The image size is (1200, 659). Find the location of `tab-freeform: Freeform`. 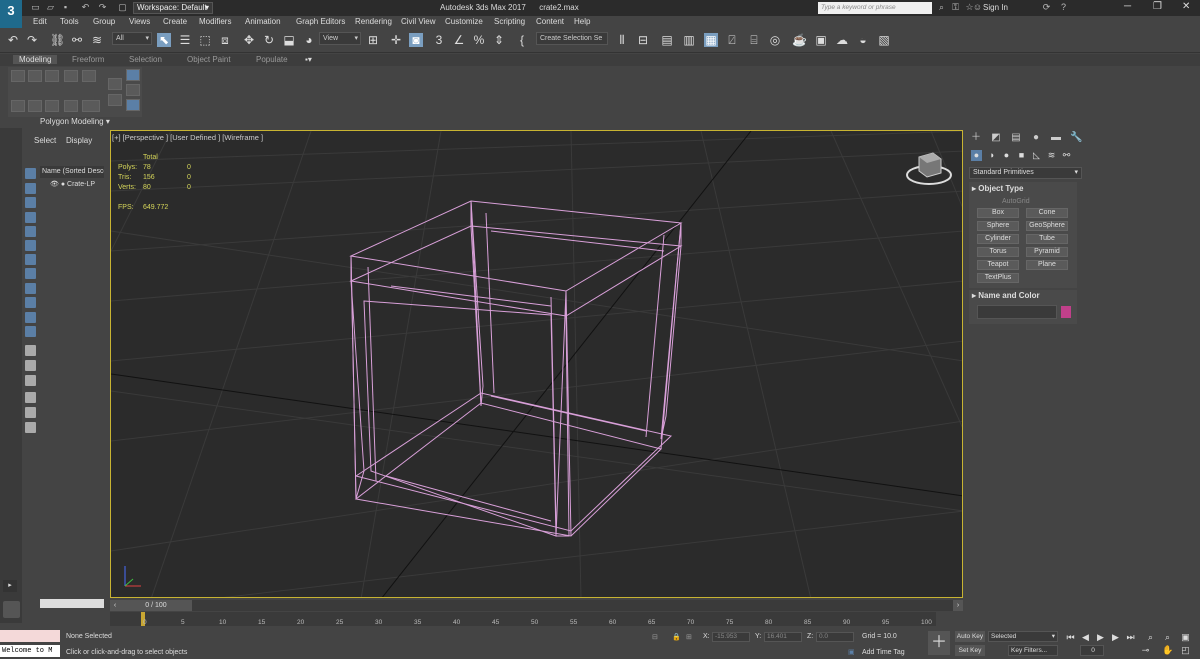

tab-freeform: Freeform is located at coordinates (88, 59).